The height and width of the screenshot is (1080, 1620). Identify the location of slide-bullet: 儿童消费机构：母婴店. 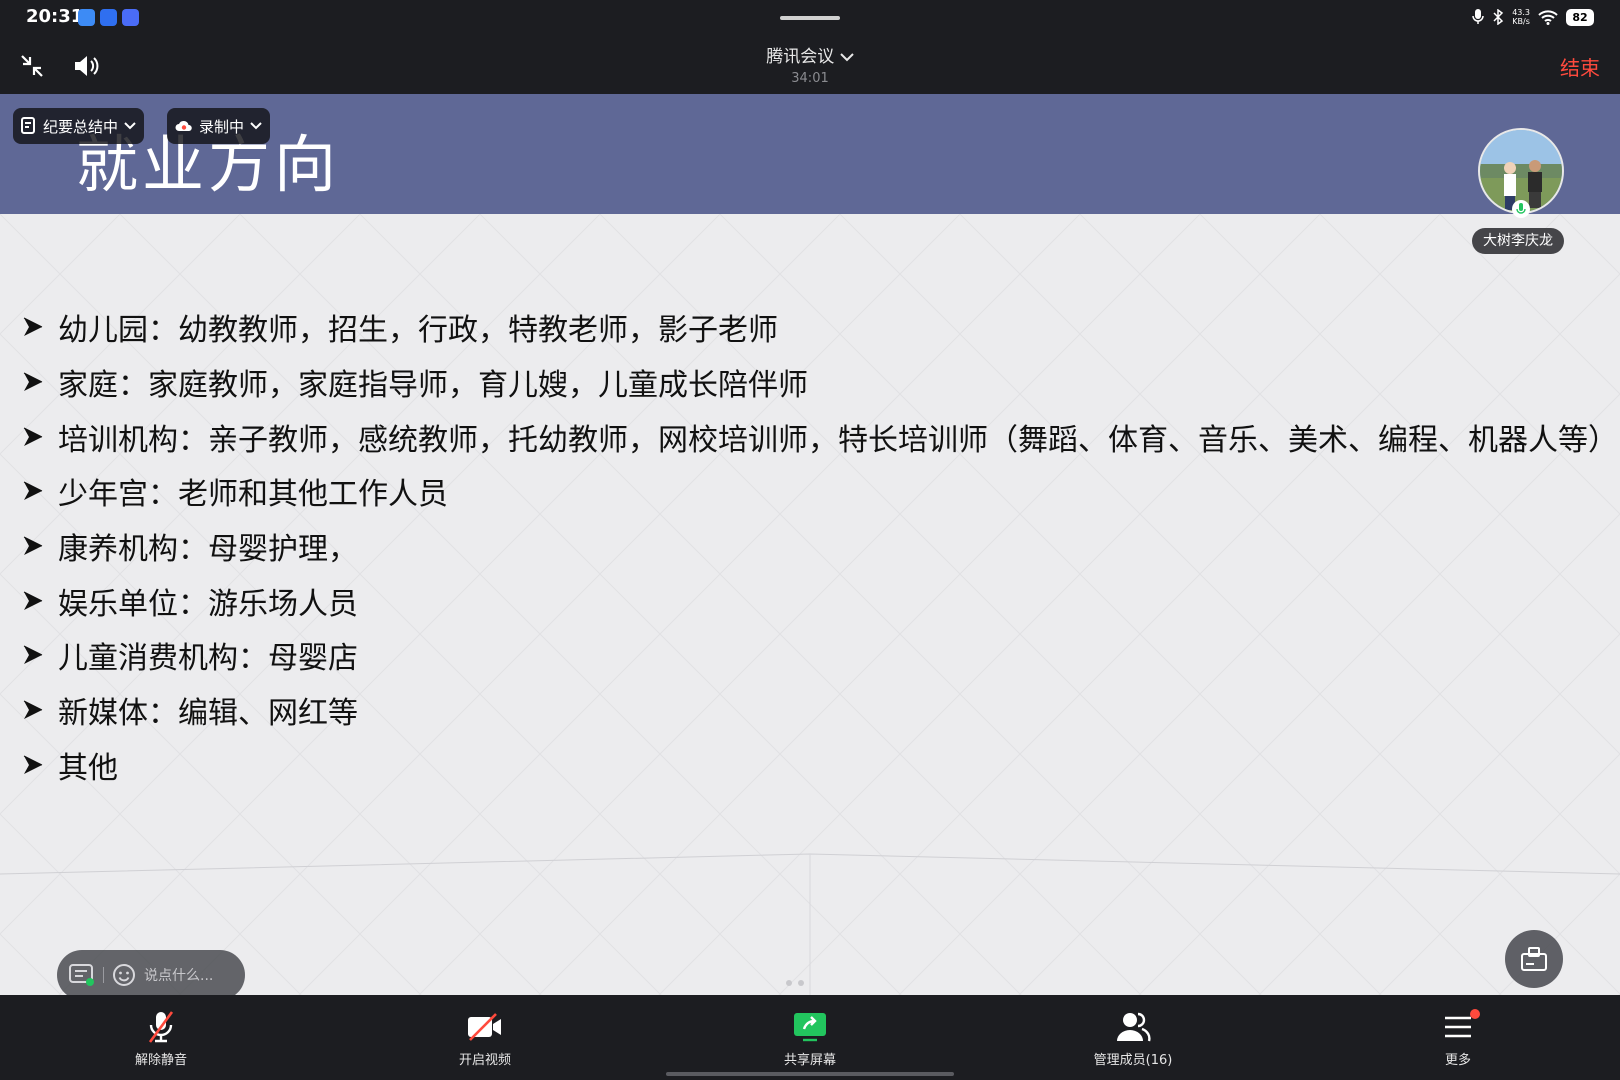
(820, 655).